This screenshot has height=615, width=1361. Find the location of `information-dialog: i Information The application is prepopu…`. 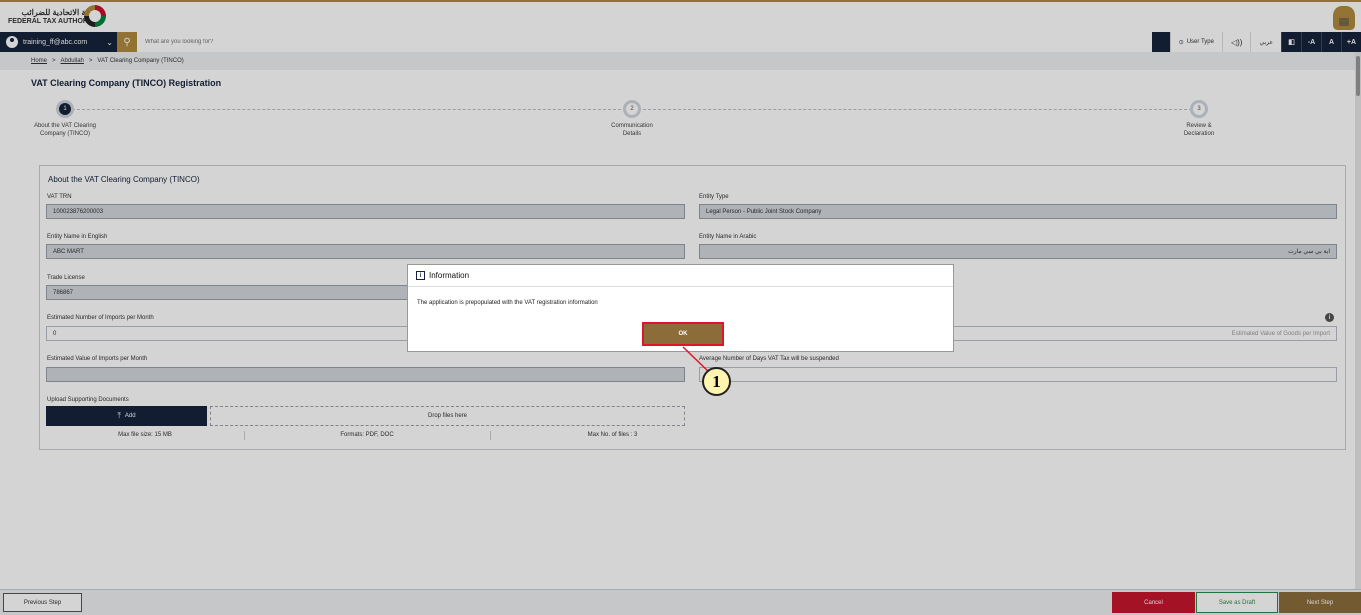

information-dialog: i Information The application is prepopu… is located at coordinates (680, 308).